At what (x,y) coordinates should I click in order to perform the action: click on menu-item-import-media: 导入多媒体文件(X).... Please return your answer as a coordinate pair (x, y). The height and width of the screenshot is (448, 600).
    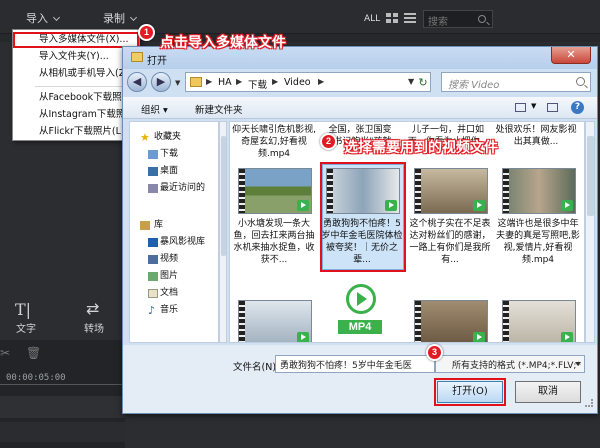
    Looking at the image, I should click on (76, 40).